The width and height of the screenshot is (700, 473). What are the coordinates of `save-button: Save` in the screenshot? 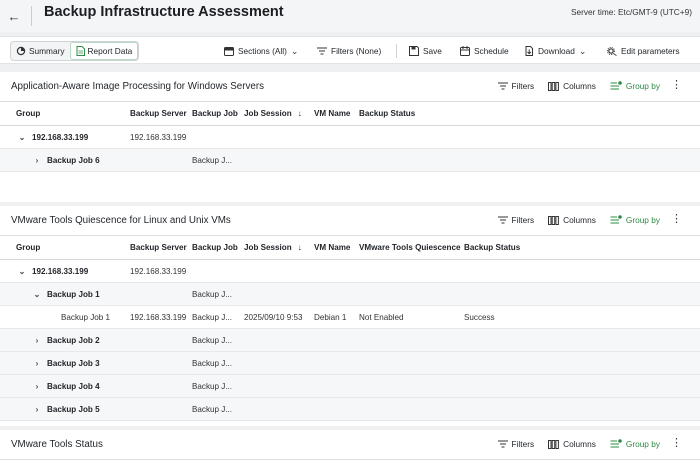 It's located at (425, 51).